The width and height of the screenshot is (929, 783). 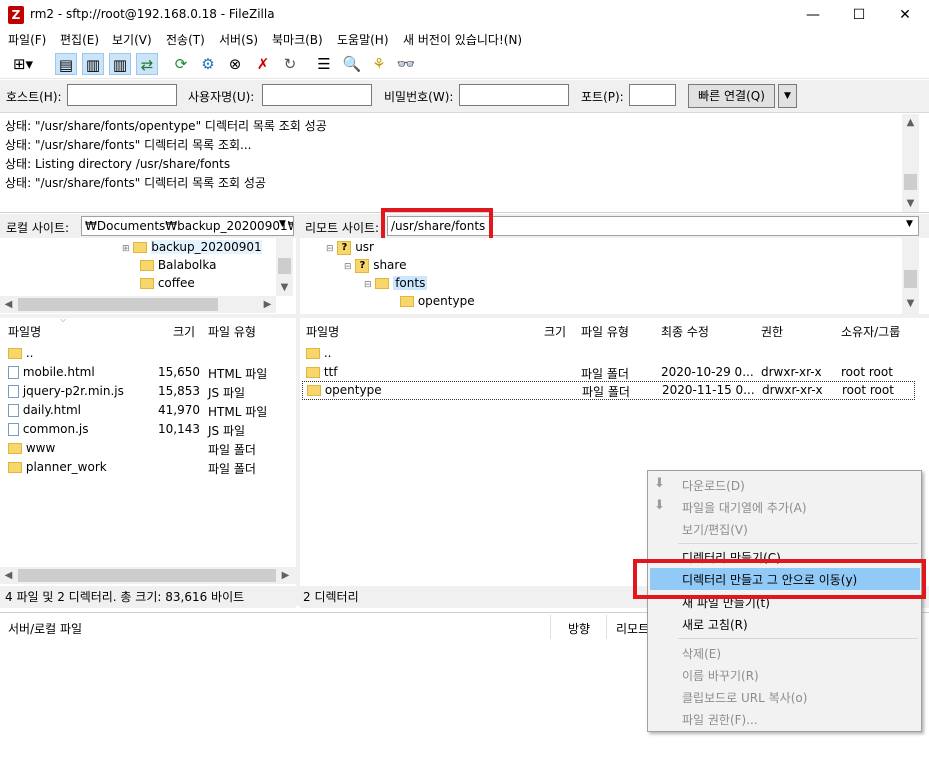 What do you see at coordinates (744, 507) in the screenshot?
I see `menu-item-add-to-queue: 파일을 대기열에 추가(A)` at bounding box center [744, 507].